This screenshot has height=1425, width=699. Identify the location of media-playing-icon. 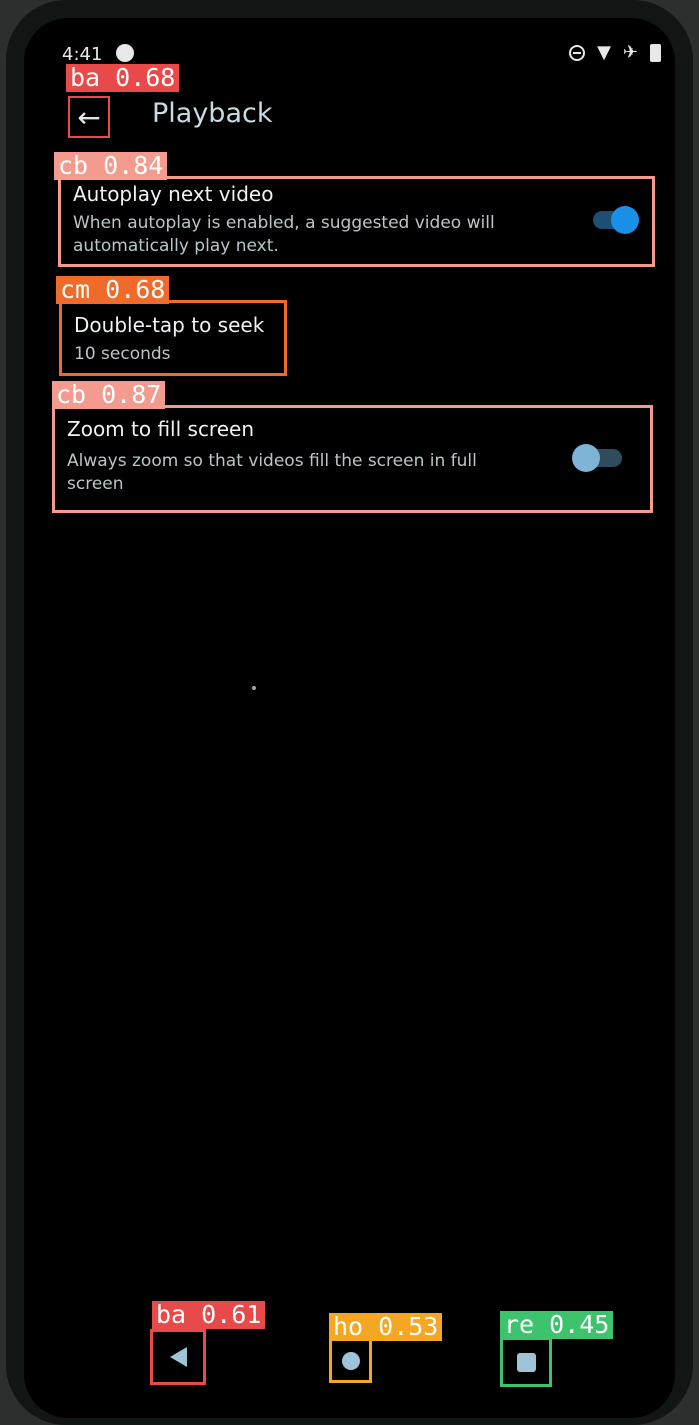
(125, 53).